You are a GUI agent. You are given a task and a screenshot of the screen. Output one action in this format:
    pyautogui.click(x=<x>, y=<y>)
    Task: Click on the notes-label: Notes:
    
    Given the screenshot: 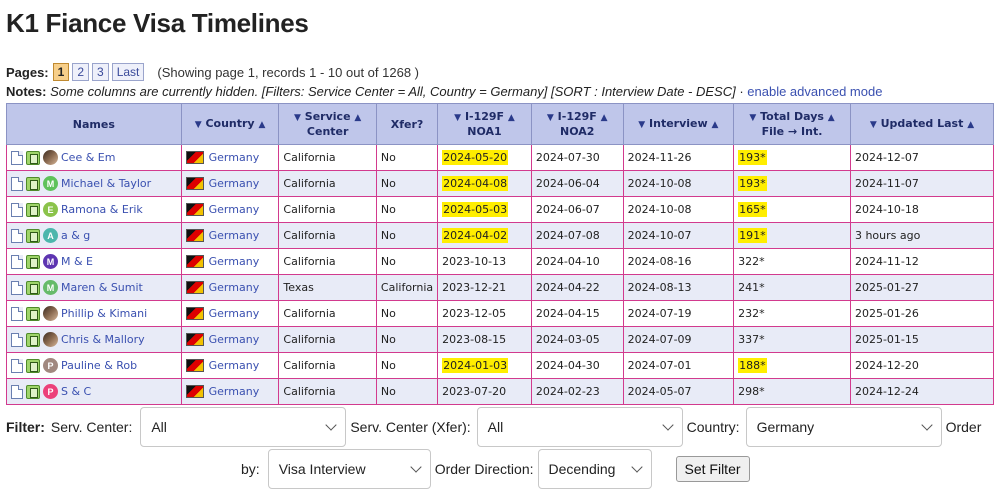 What is the action you would take?
    pyautogui.click(x=26, y=91)
    